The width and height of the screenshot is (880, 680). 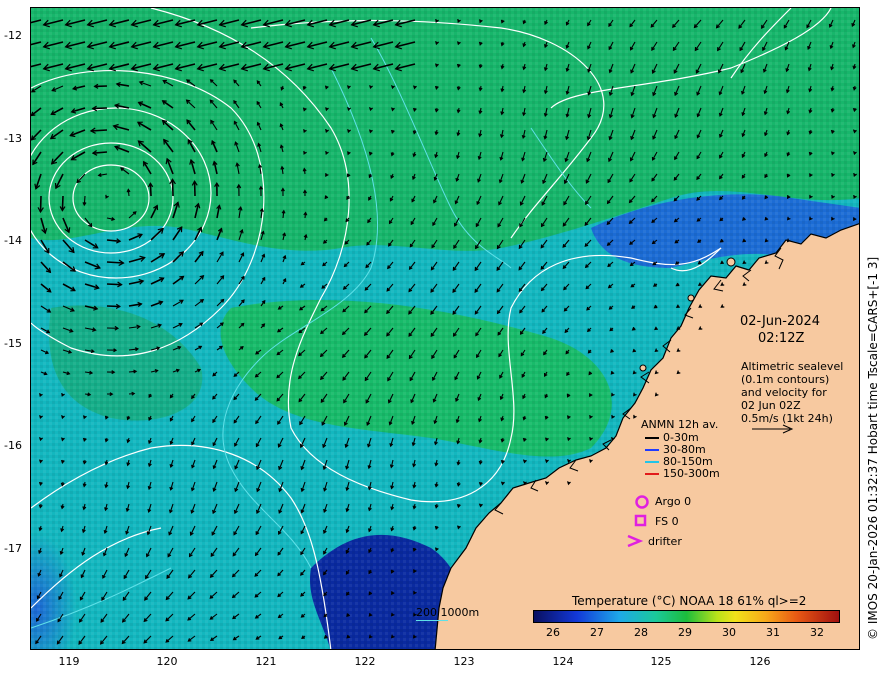 I want to click on colorbar-tick: 32, so click(x=817, y=632).